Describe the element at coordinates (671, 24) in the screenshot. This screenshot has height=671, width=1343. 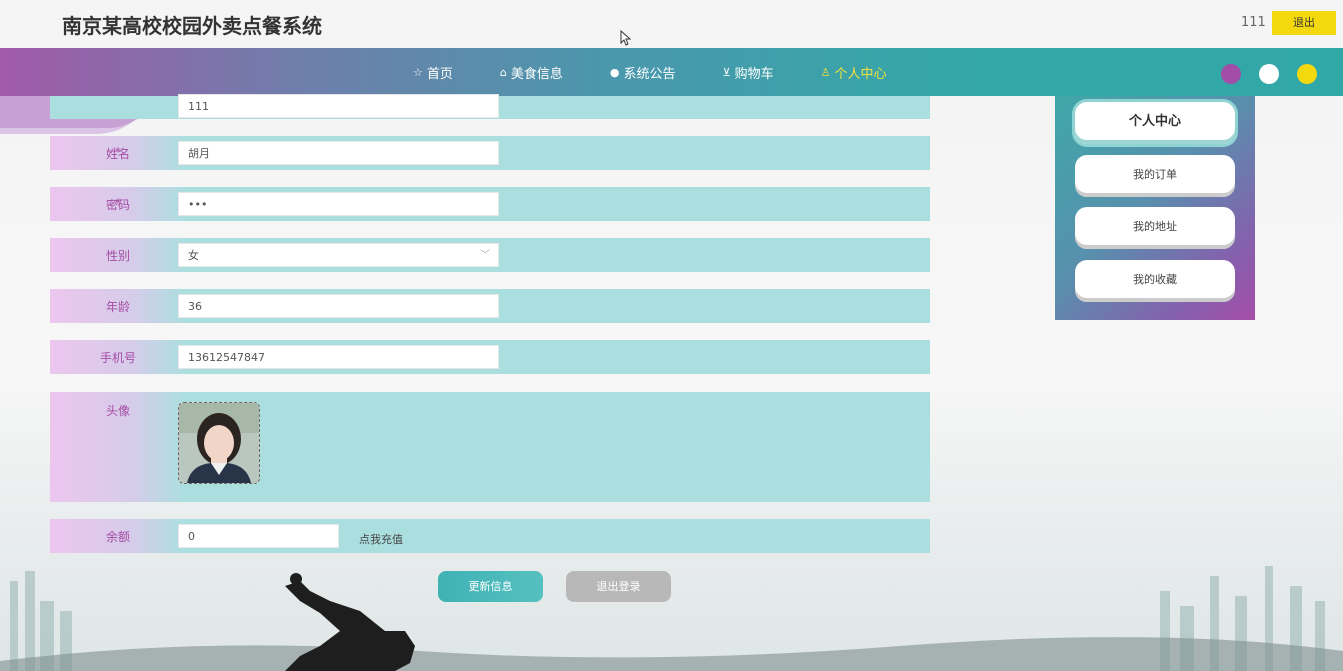
I see `top-bar: 南京某高校校园外卖点餐系统 111 退出` at that location.